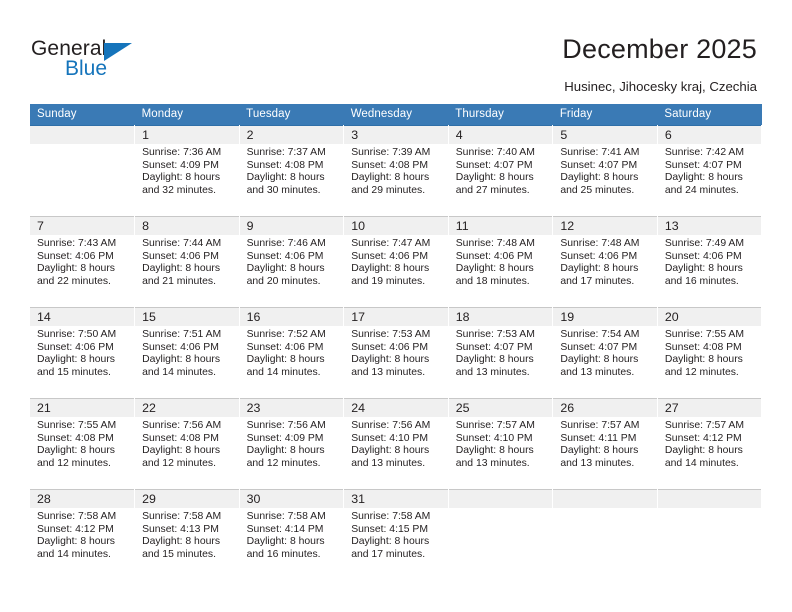 Image resolution: width=792 pixels, height=612 pixels. Describe the element at coordinates (77, 334) in the screenshot. I see `sunrise-text: Sunrise: 7:50 AM` at that location.